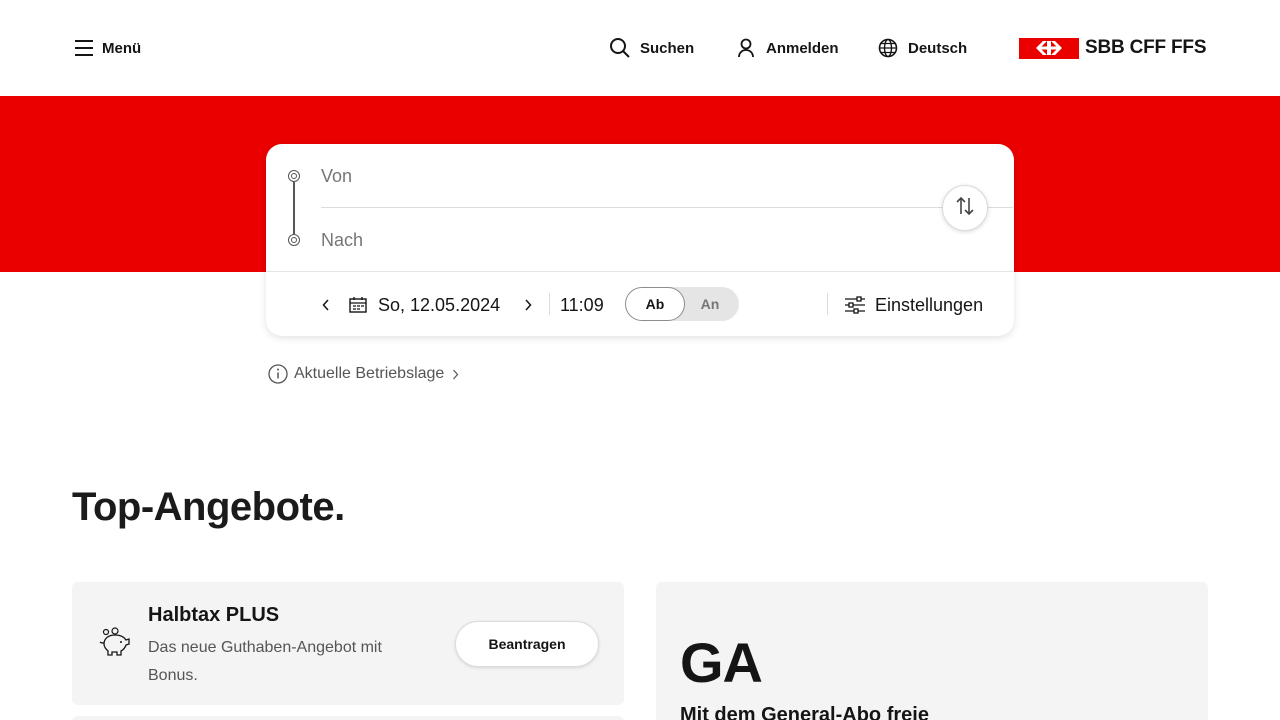 The width and height of the screenshot is (1280, 720). Describe the element at coordinates (294, 240) in the screenshot. I see `destination-stop-icon` at that location.